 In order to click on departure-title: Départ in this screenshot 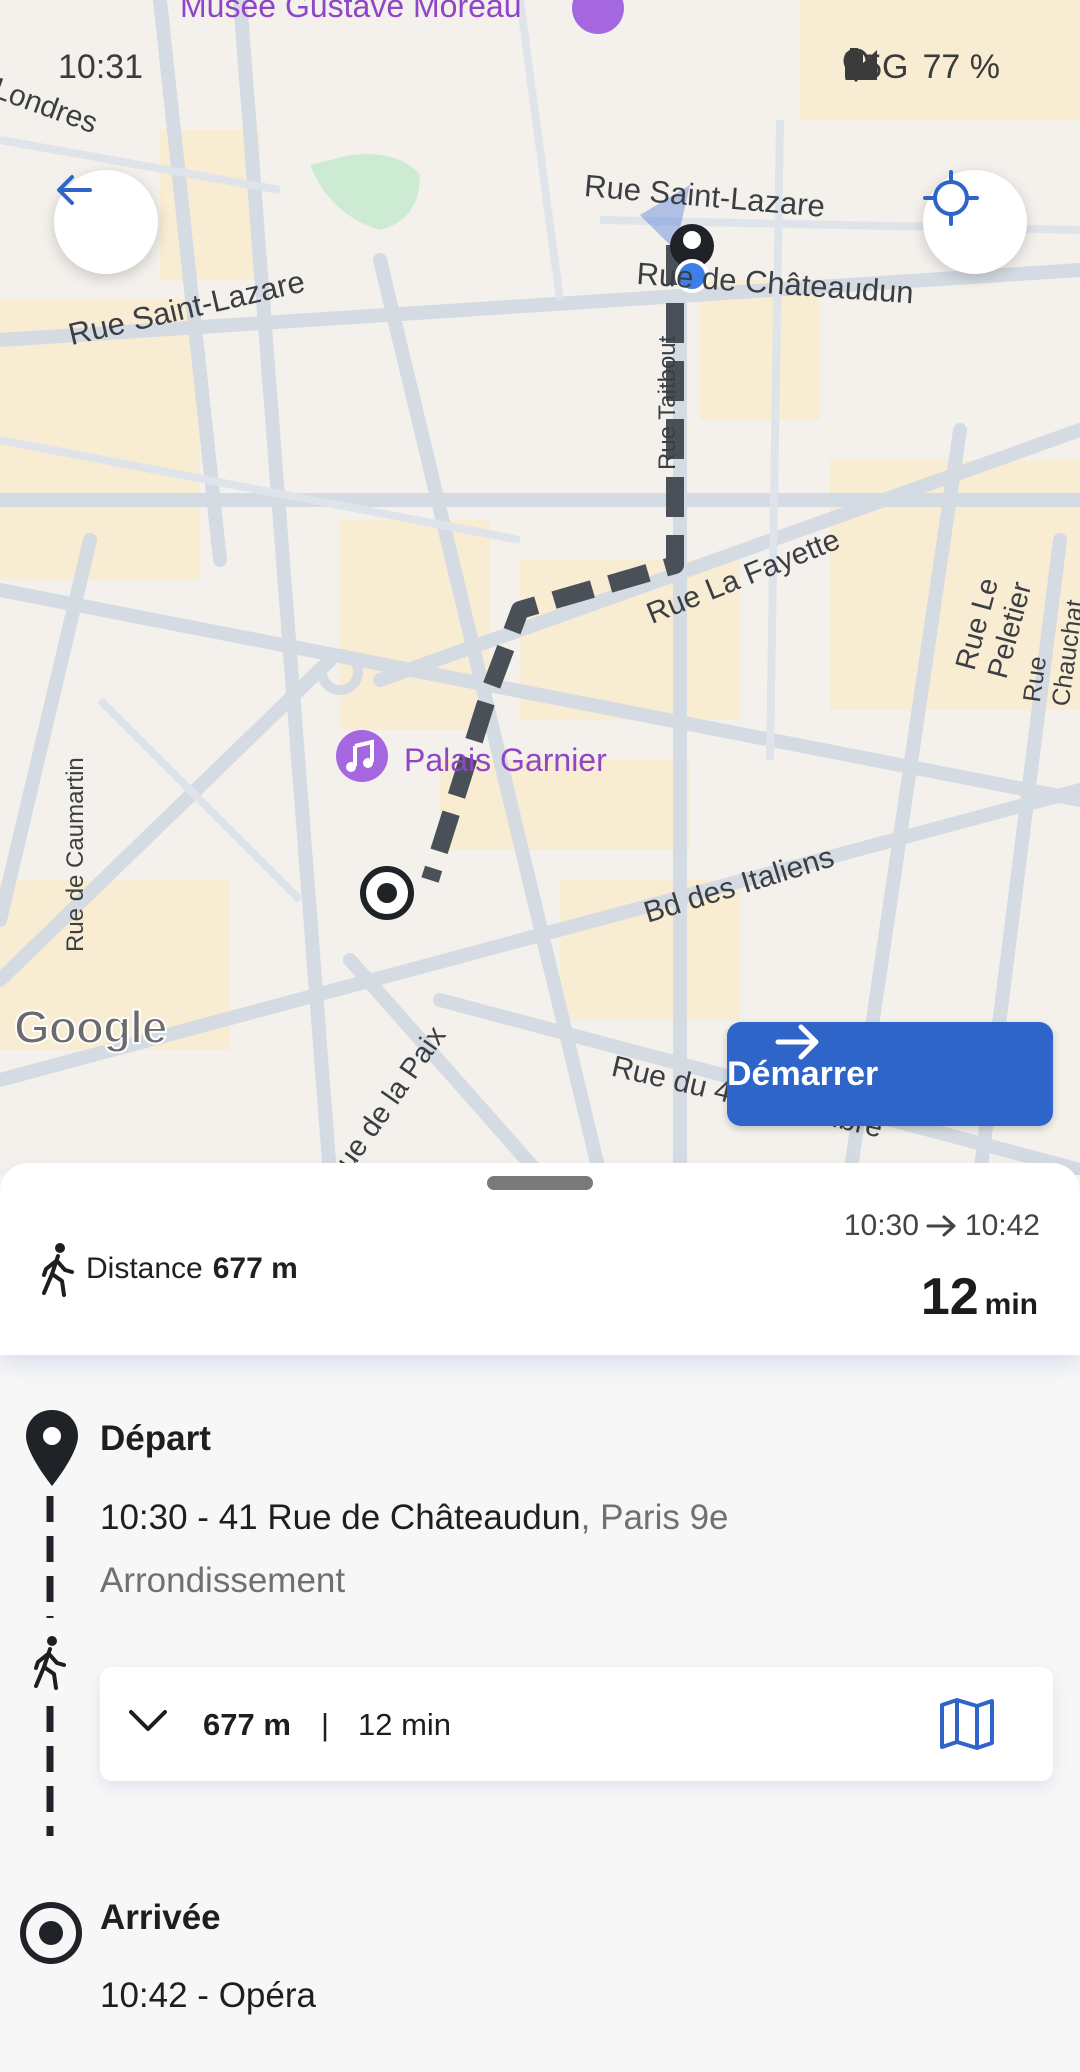, I will do `click(155, 1438)`.